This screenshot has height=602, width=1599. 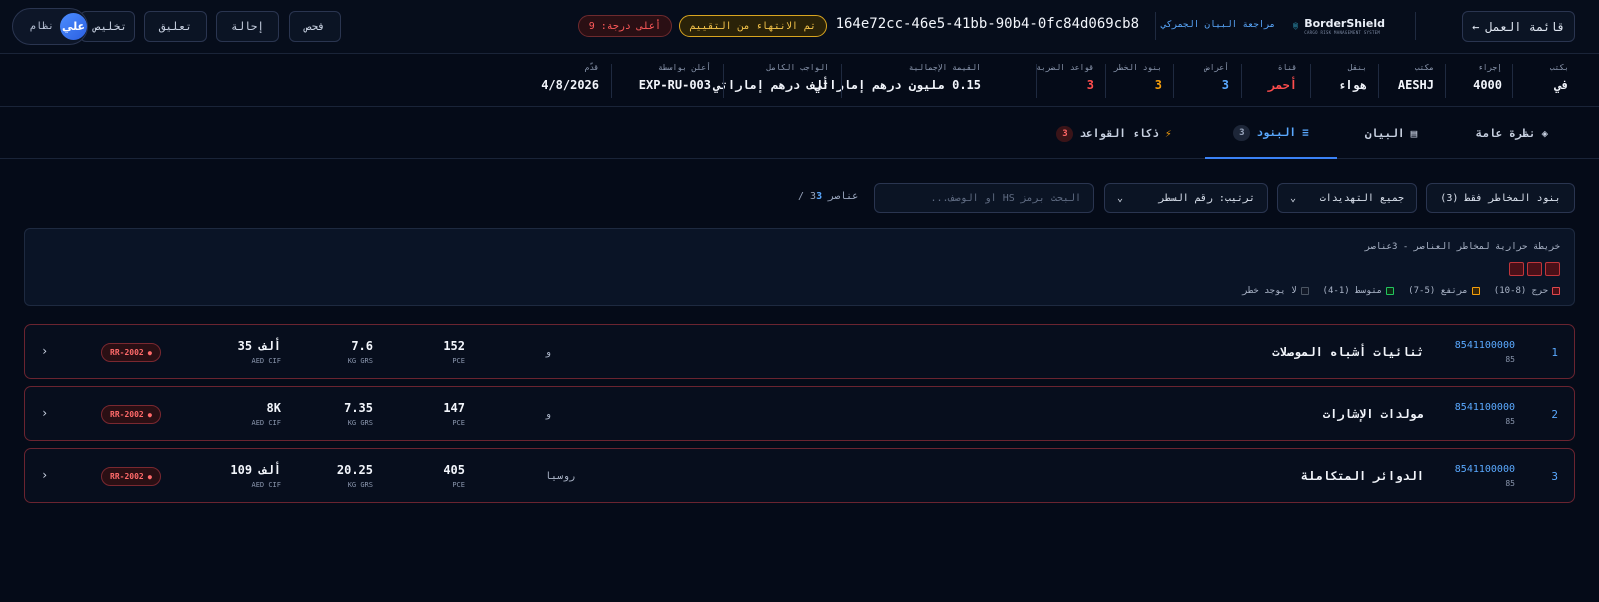 What do you see at coordinates (1561, 85) in the screenshot?
I see `meta-value: في` at bounding box center [1561, 85].